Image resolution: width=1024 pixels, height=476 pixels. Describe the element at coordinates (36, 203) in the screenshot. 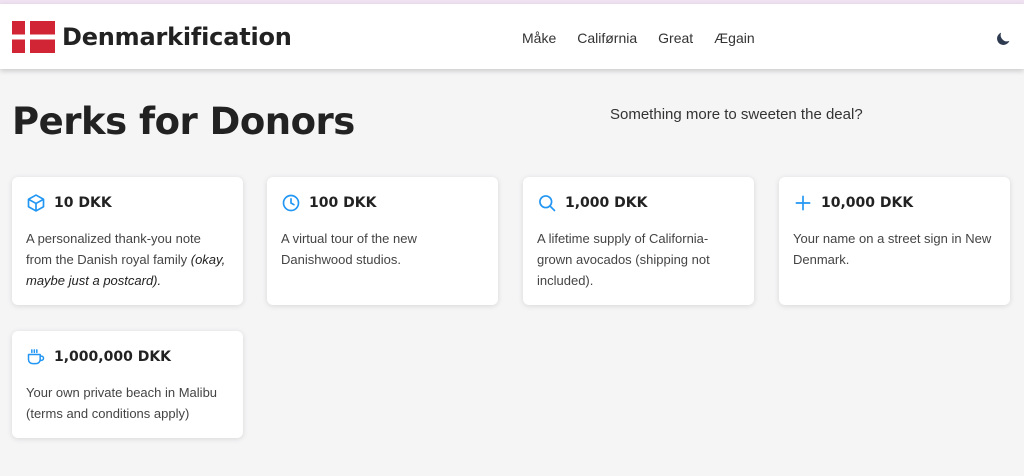

I see `cube-icon` at that location.